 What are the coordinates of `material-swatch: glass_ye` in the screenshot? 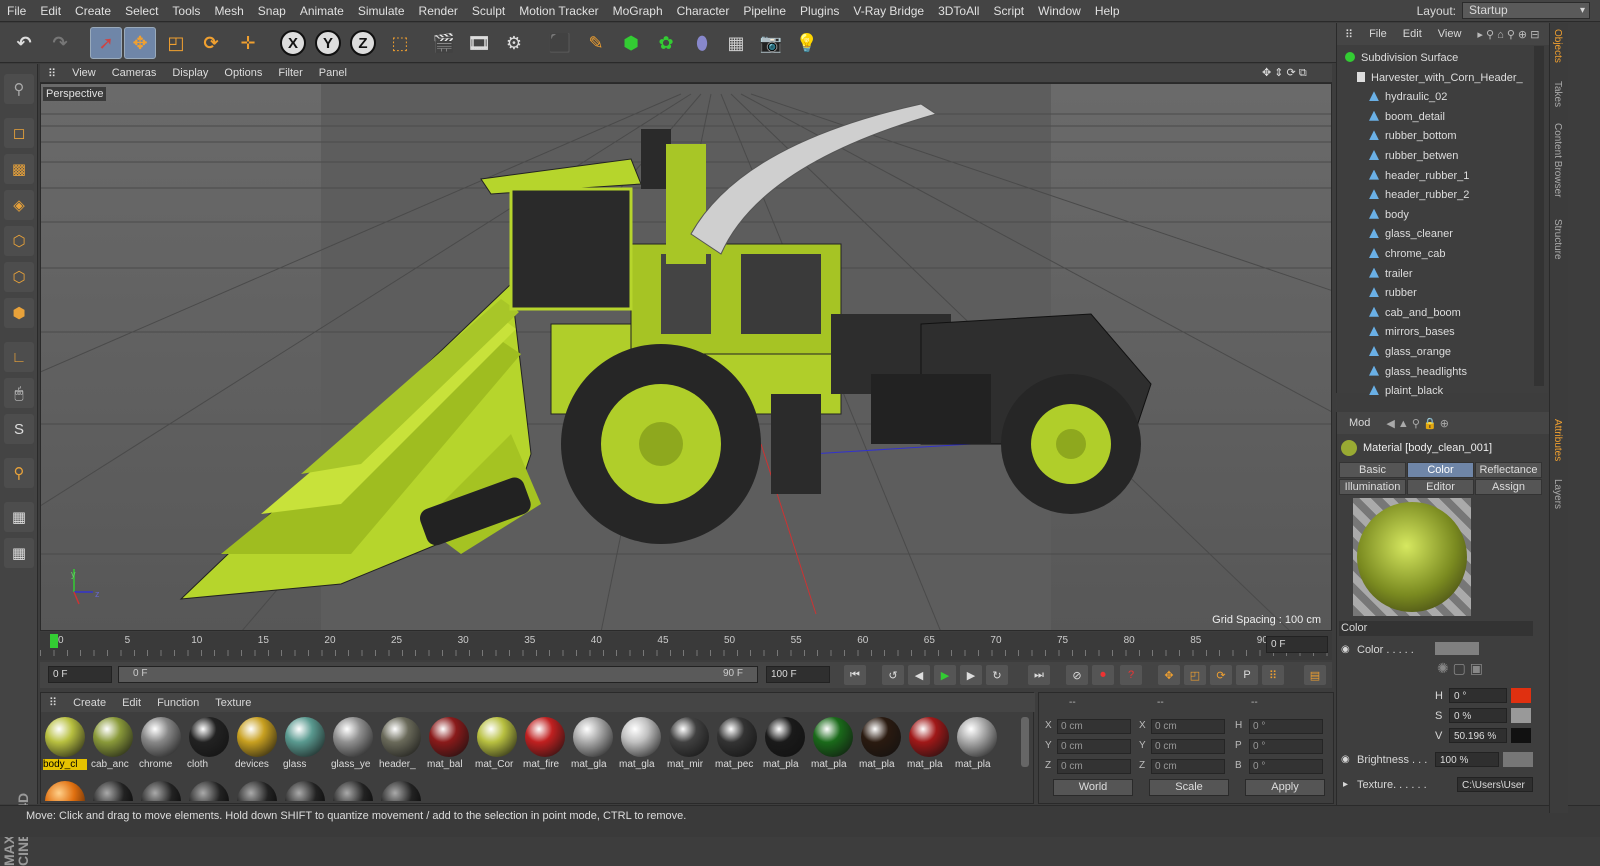 It's located at (353, 743).